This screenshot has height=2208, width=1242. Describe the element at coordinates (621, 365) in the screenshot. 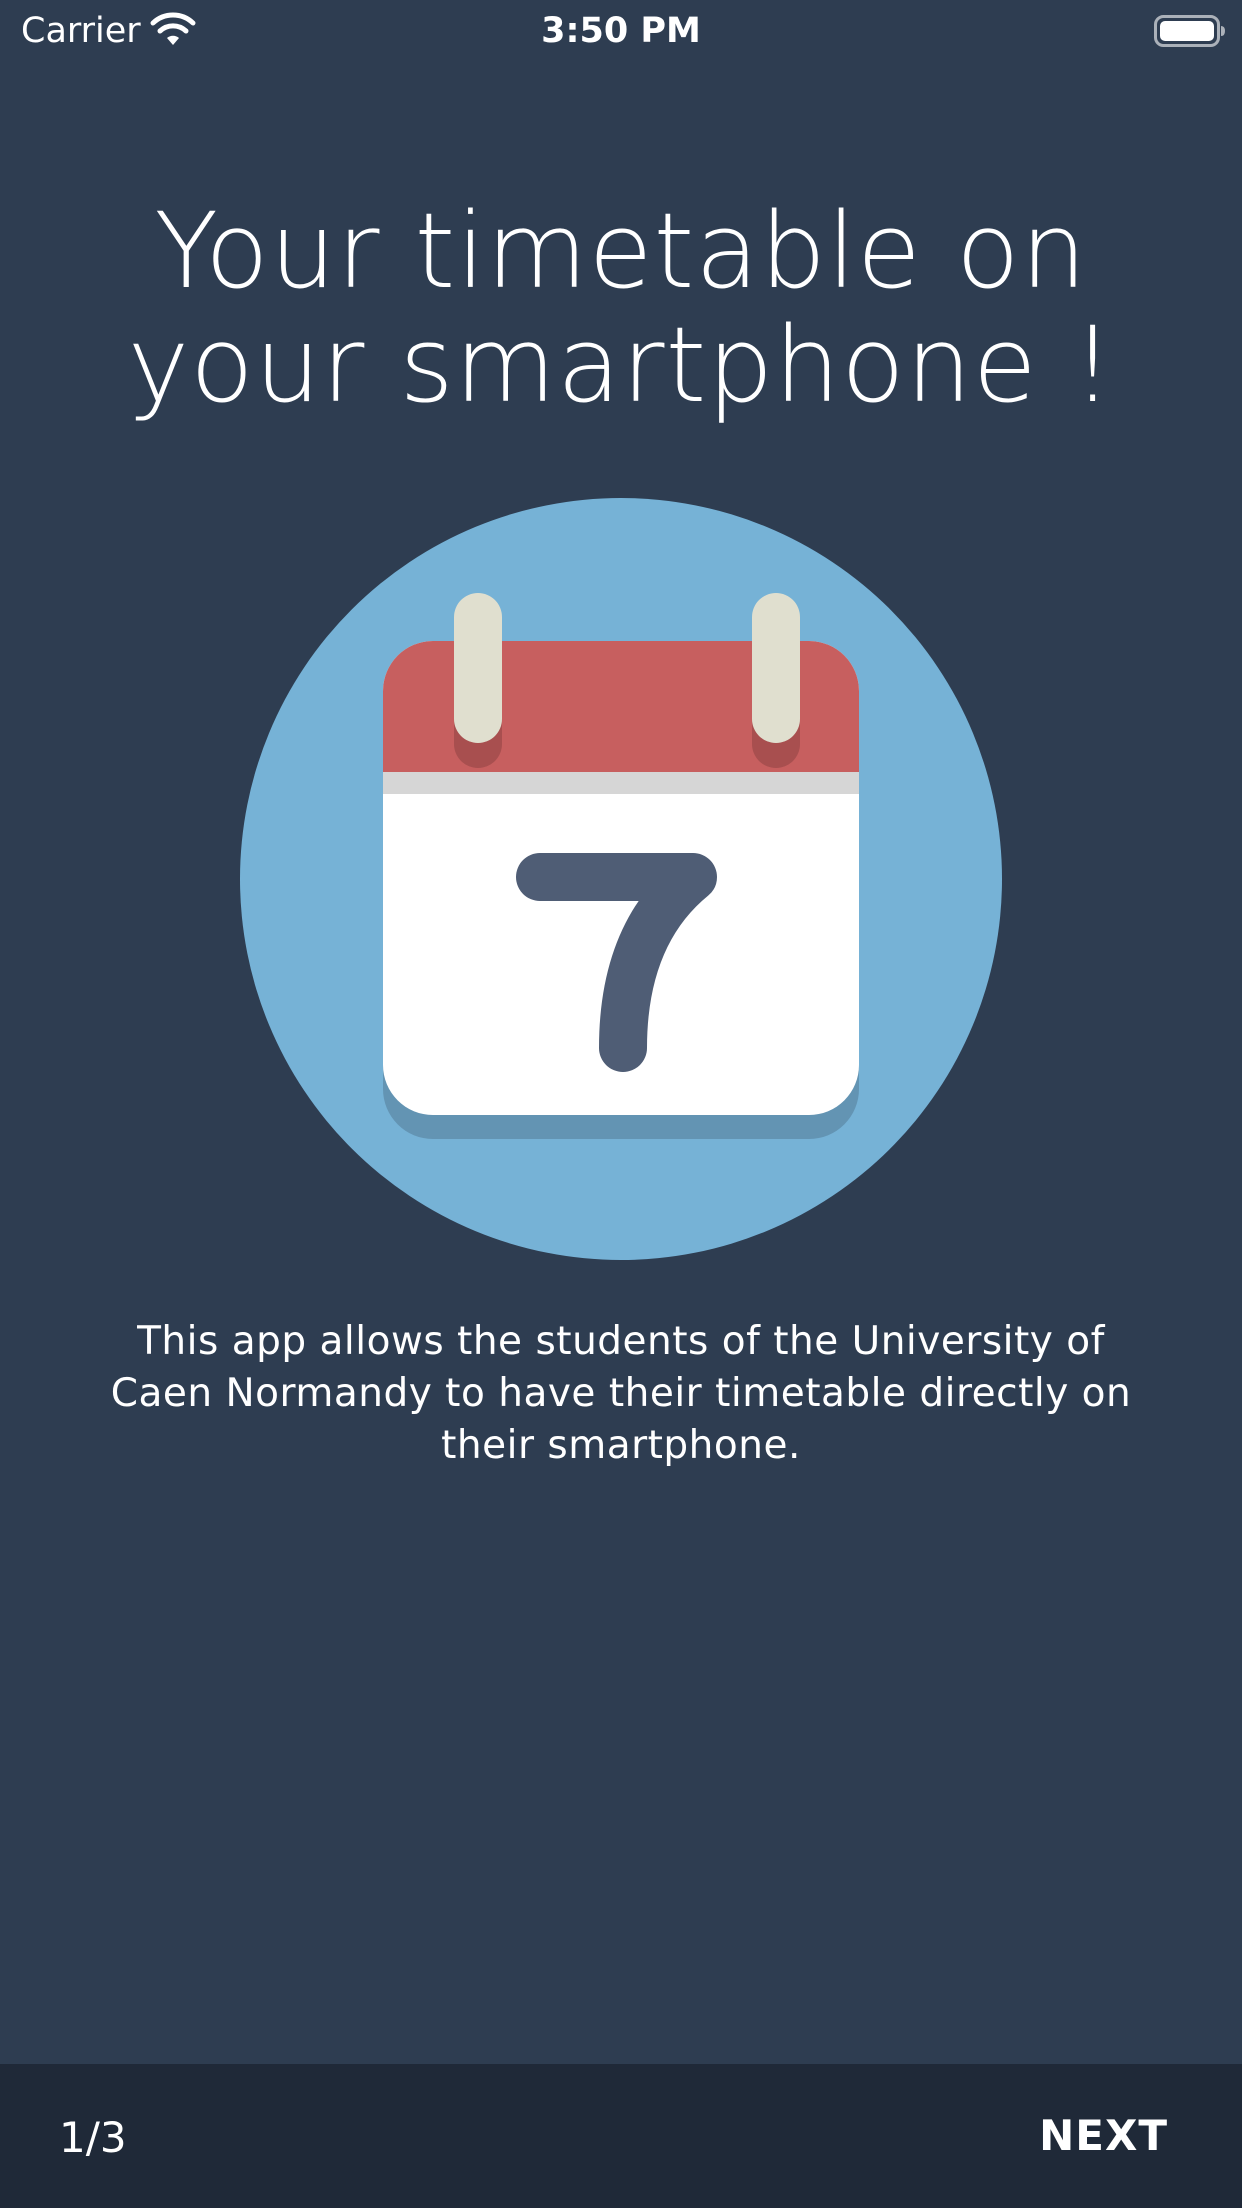

I see `title-line-2: your smartphone !` at that location.